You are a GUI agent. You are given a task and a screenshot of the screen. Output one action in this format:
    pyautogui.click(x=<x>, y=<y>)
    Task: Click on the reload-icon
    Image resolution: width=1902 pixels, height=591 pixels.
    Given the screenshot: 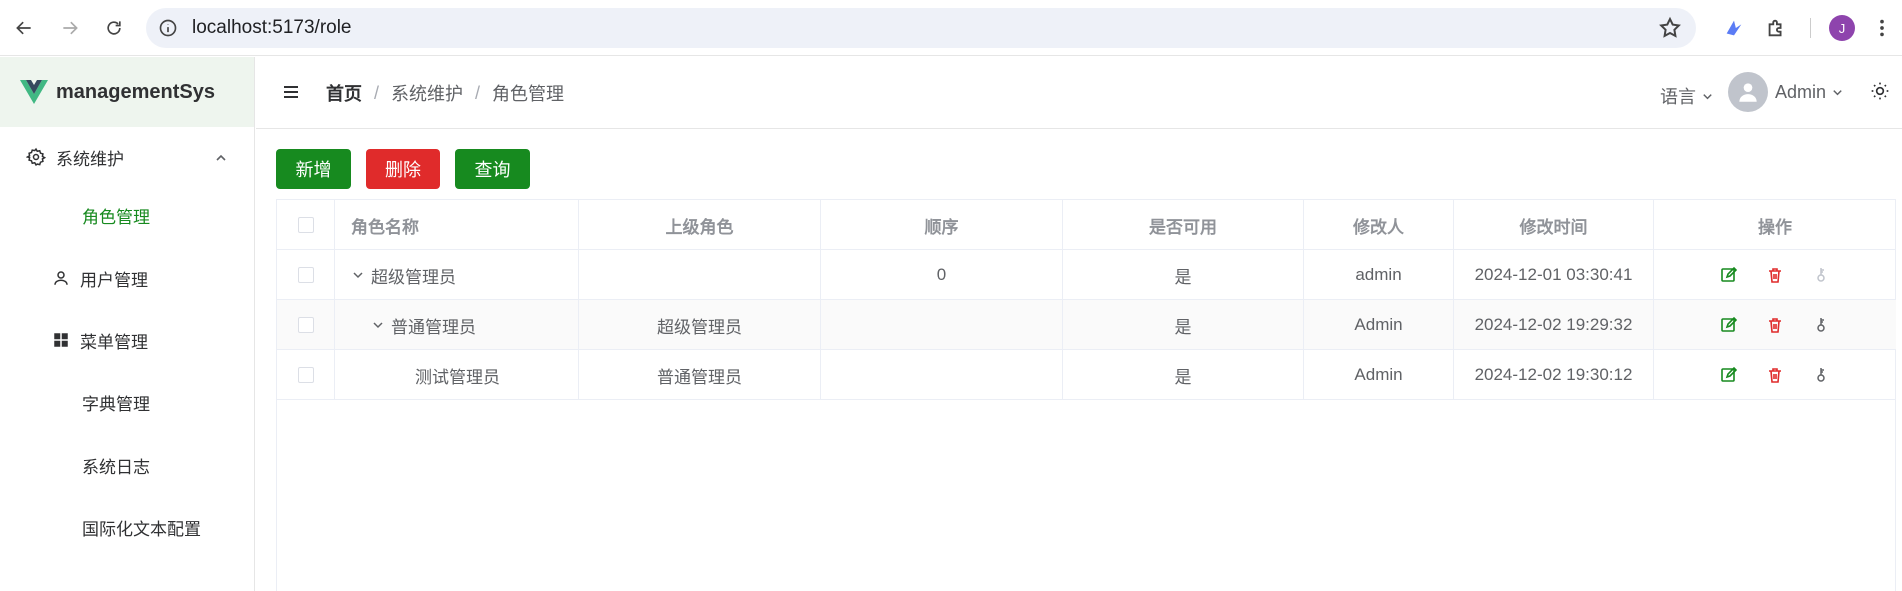 What is the action you would take?
    pyautogui.click(x=114, y=28)
    